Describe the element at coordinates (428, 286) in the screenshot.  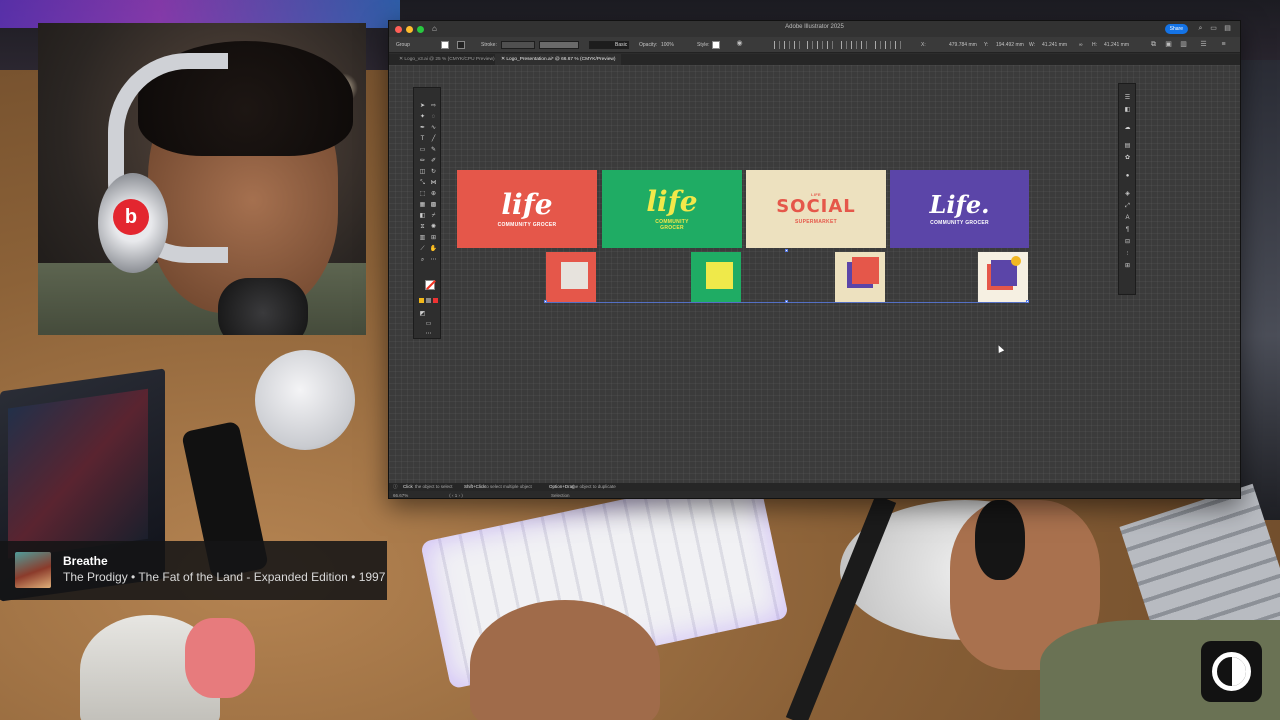
I see `fill-stroke-widget` at that location.